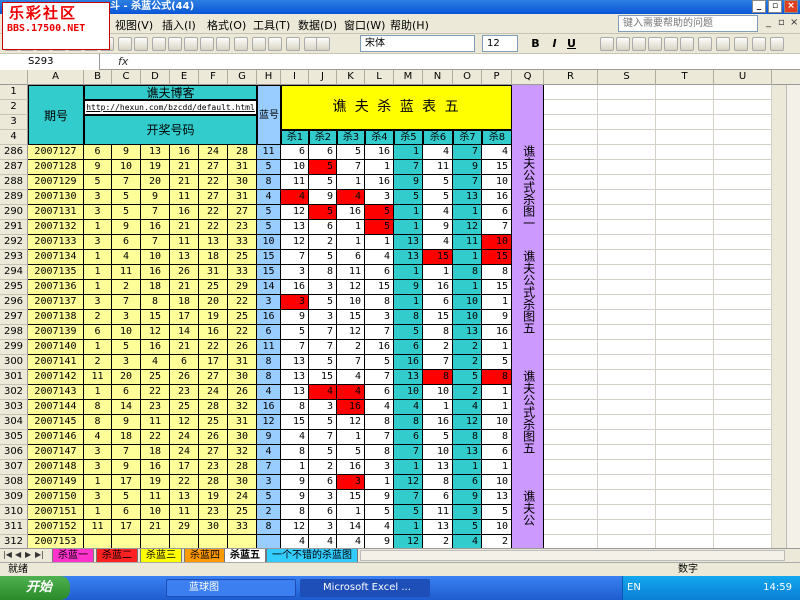 The height and width of the screenshot is (600, 800). What do you see at coordinates (14, 527) in the screenshot?
I see `row-header: 311` at bounding box center [14, 527].